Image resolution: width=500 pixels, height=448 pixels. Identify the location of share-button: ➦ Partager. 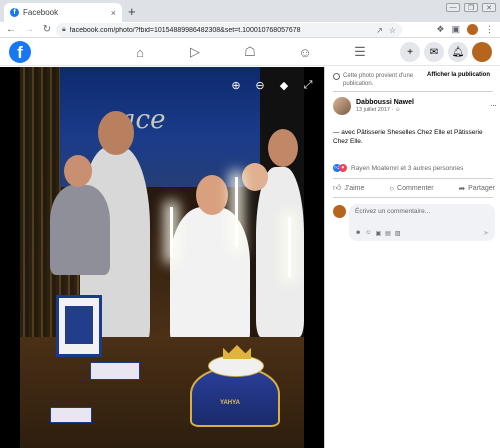
(476, 188).